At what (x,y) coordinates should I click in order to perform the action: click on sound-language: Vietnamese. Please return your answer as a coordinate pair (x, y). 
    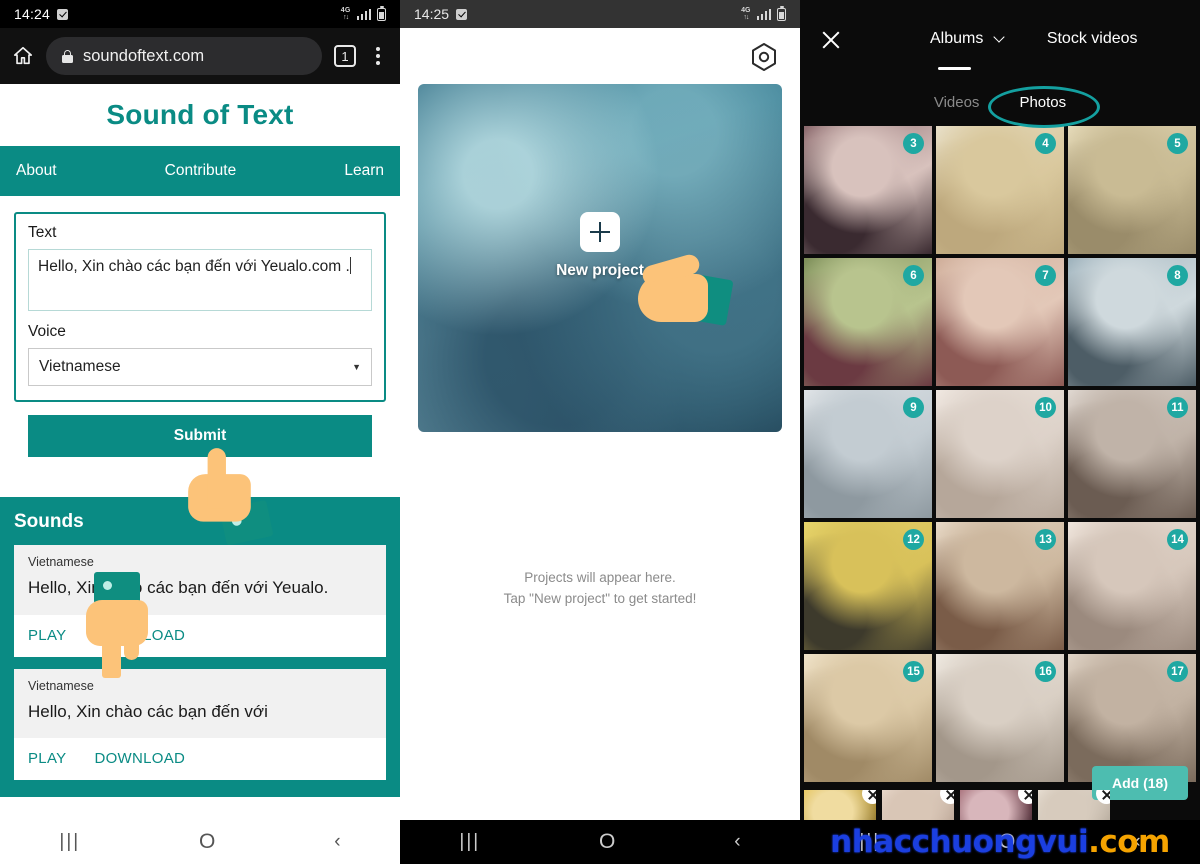
    Looking at the image, I should click on (61, 685).